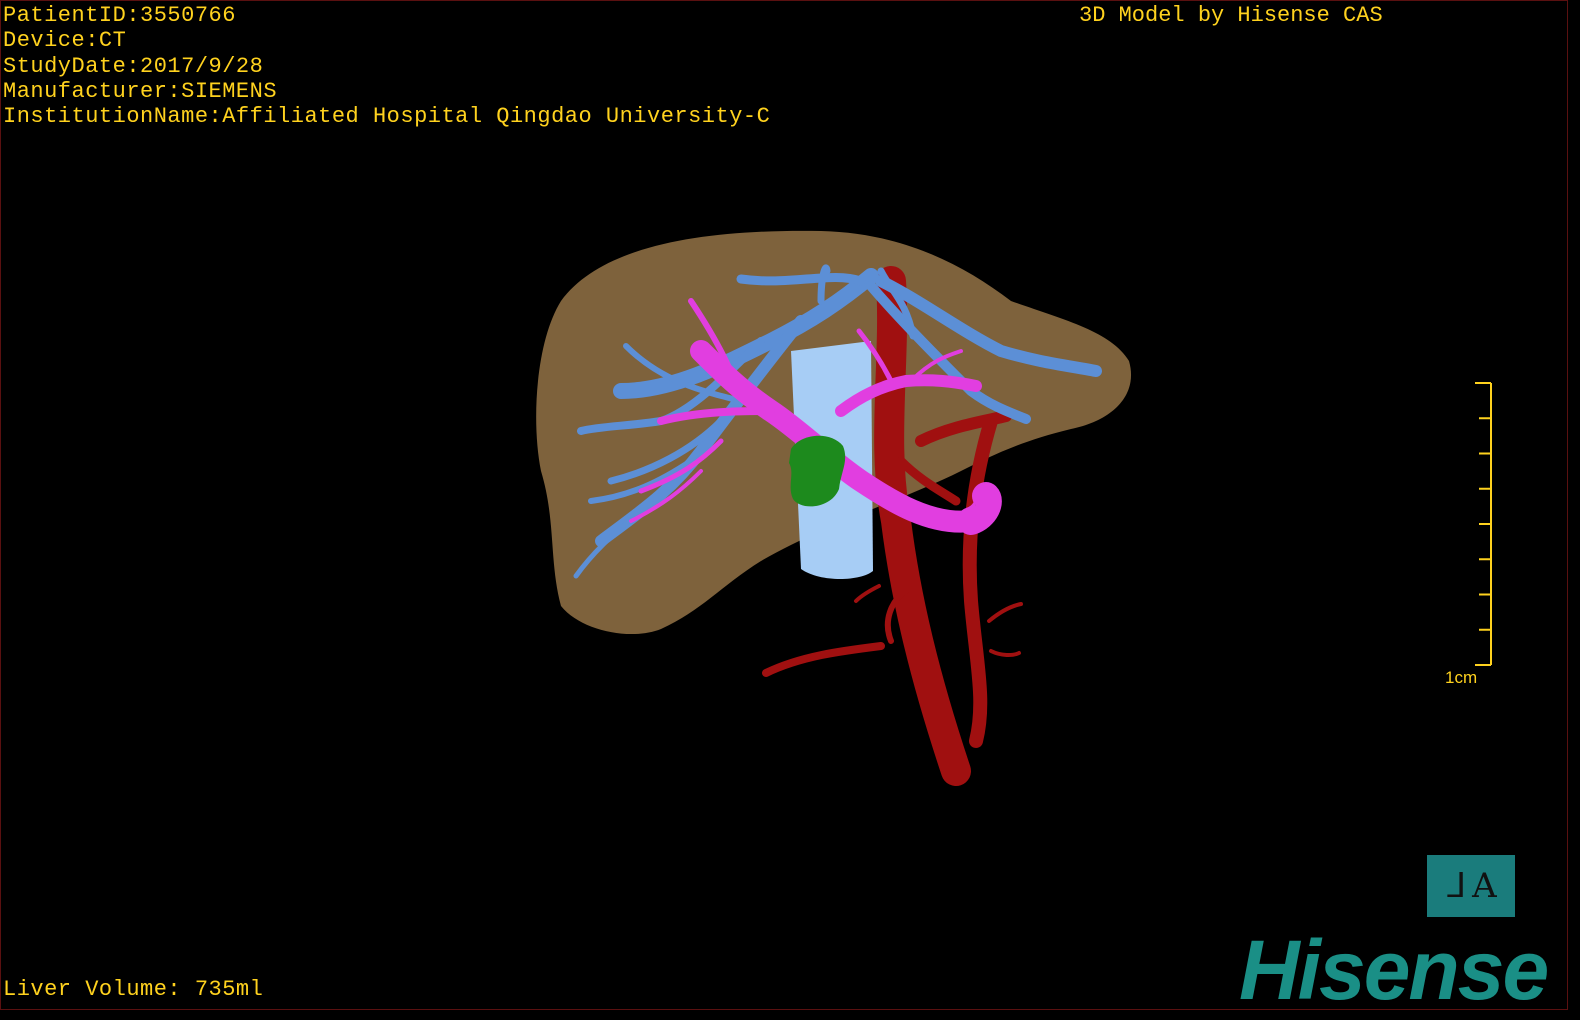  Describe the element at coordinates (1471, 886) in the screenshot. I see `orientation-reset-icon: ᒧ A` at that location.